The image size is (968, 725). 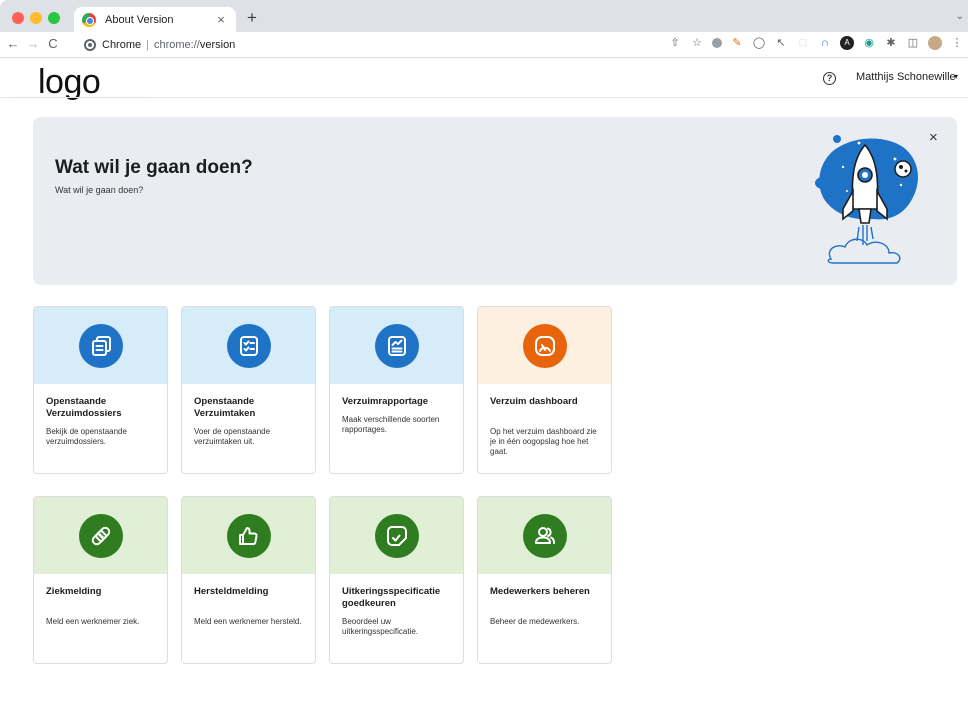 What do you see at coordinates (866, 199) in the screenshot?
I see `rocket-illustration-icon` at bounding box center [866, 199].